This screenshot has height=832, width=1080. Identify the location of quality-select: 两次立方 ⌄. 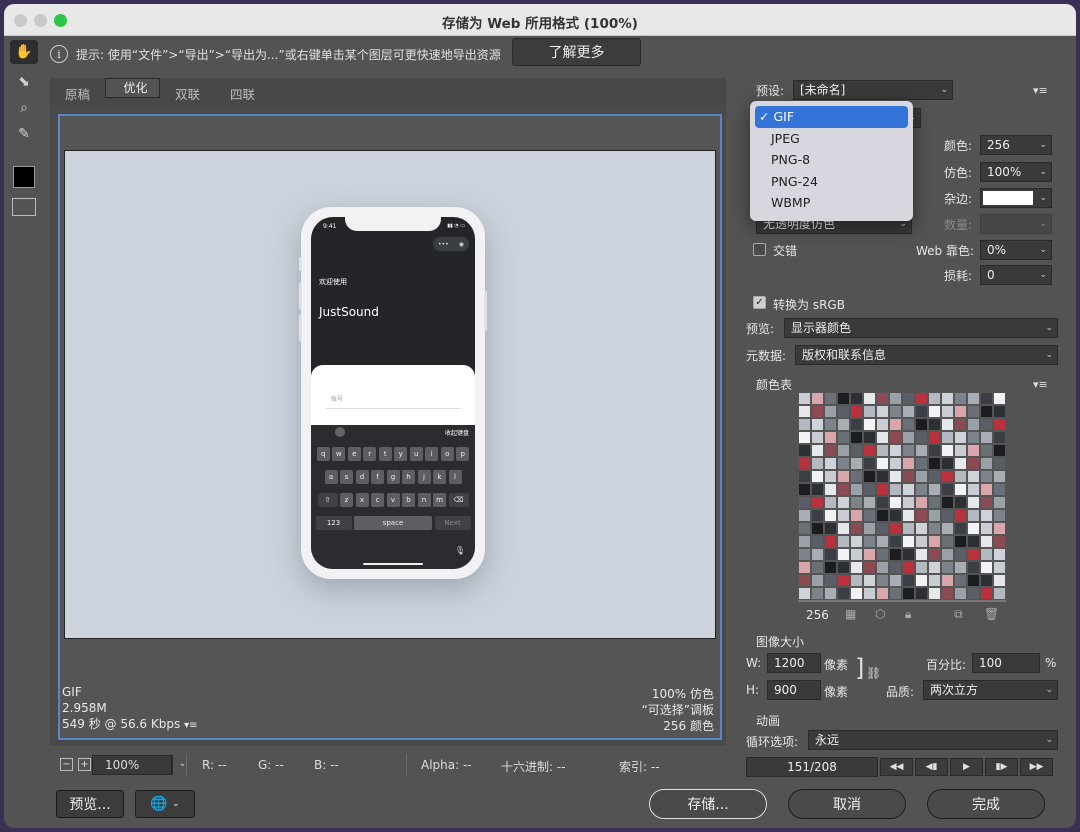
(990, 690).